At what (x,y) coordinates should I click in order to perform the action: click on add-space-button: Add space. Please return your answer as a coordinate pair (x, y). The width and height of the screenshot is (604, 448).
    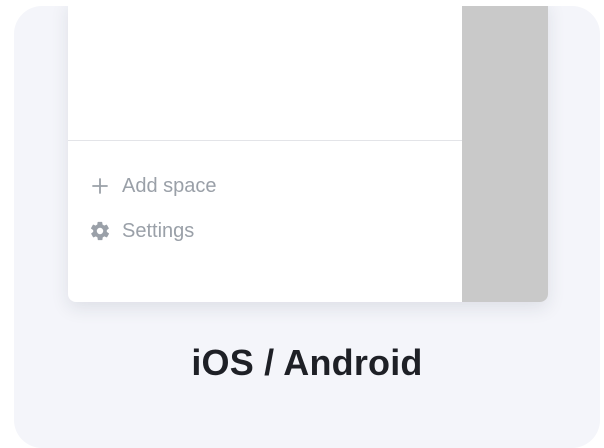
    Looking at the image, I should click on (152, 186).